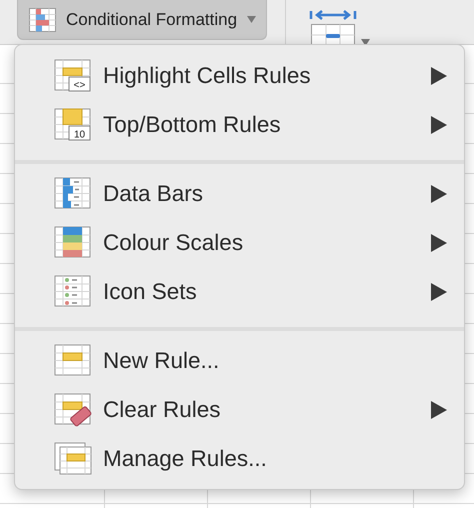  Describe the element at coordinates (73, 291) in the screenshot. I see `icon-sets-icon` at that location.